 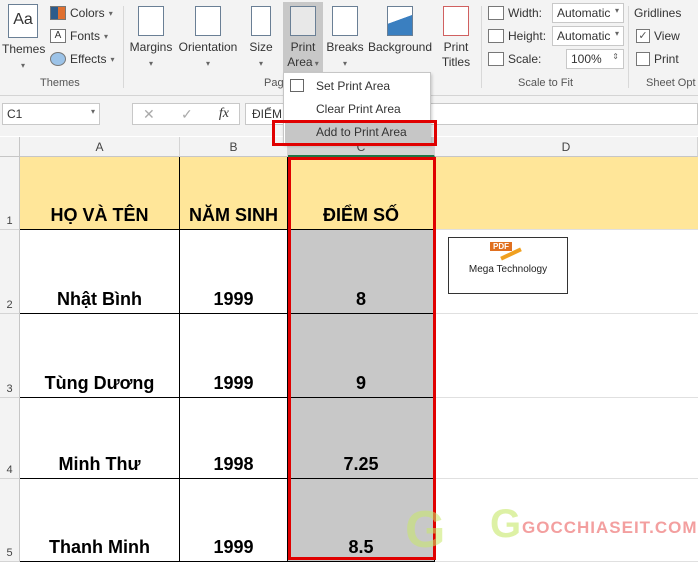 What do you see at coordinates (643, 36) in the screenshot?
I see `checkmark-icon: ✓` at bounding box center [643, 36].